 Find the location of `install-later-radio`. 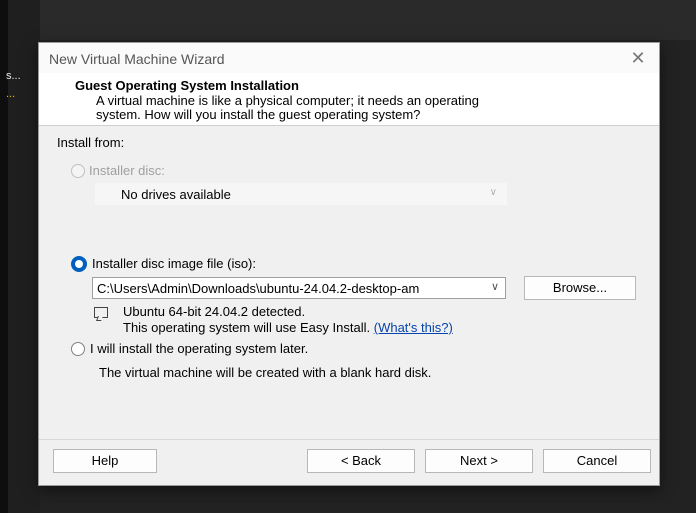

install-later-radio is located at coordinates (78, 349).